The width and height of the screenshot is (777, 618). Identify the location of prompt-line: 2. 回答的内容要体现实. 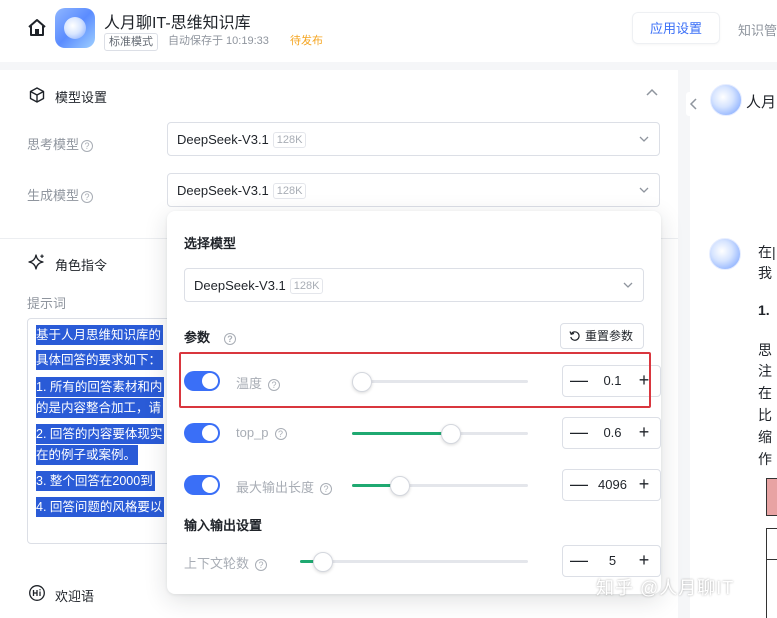
(100, 434).